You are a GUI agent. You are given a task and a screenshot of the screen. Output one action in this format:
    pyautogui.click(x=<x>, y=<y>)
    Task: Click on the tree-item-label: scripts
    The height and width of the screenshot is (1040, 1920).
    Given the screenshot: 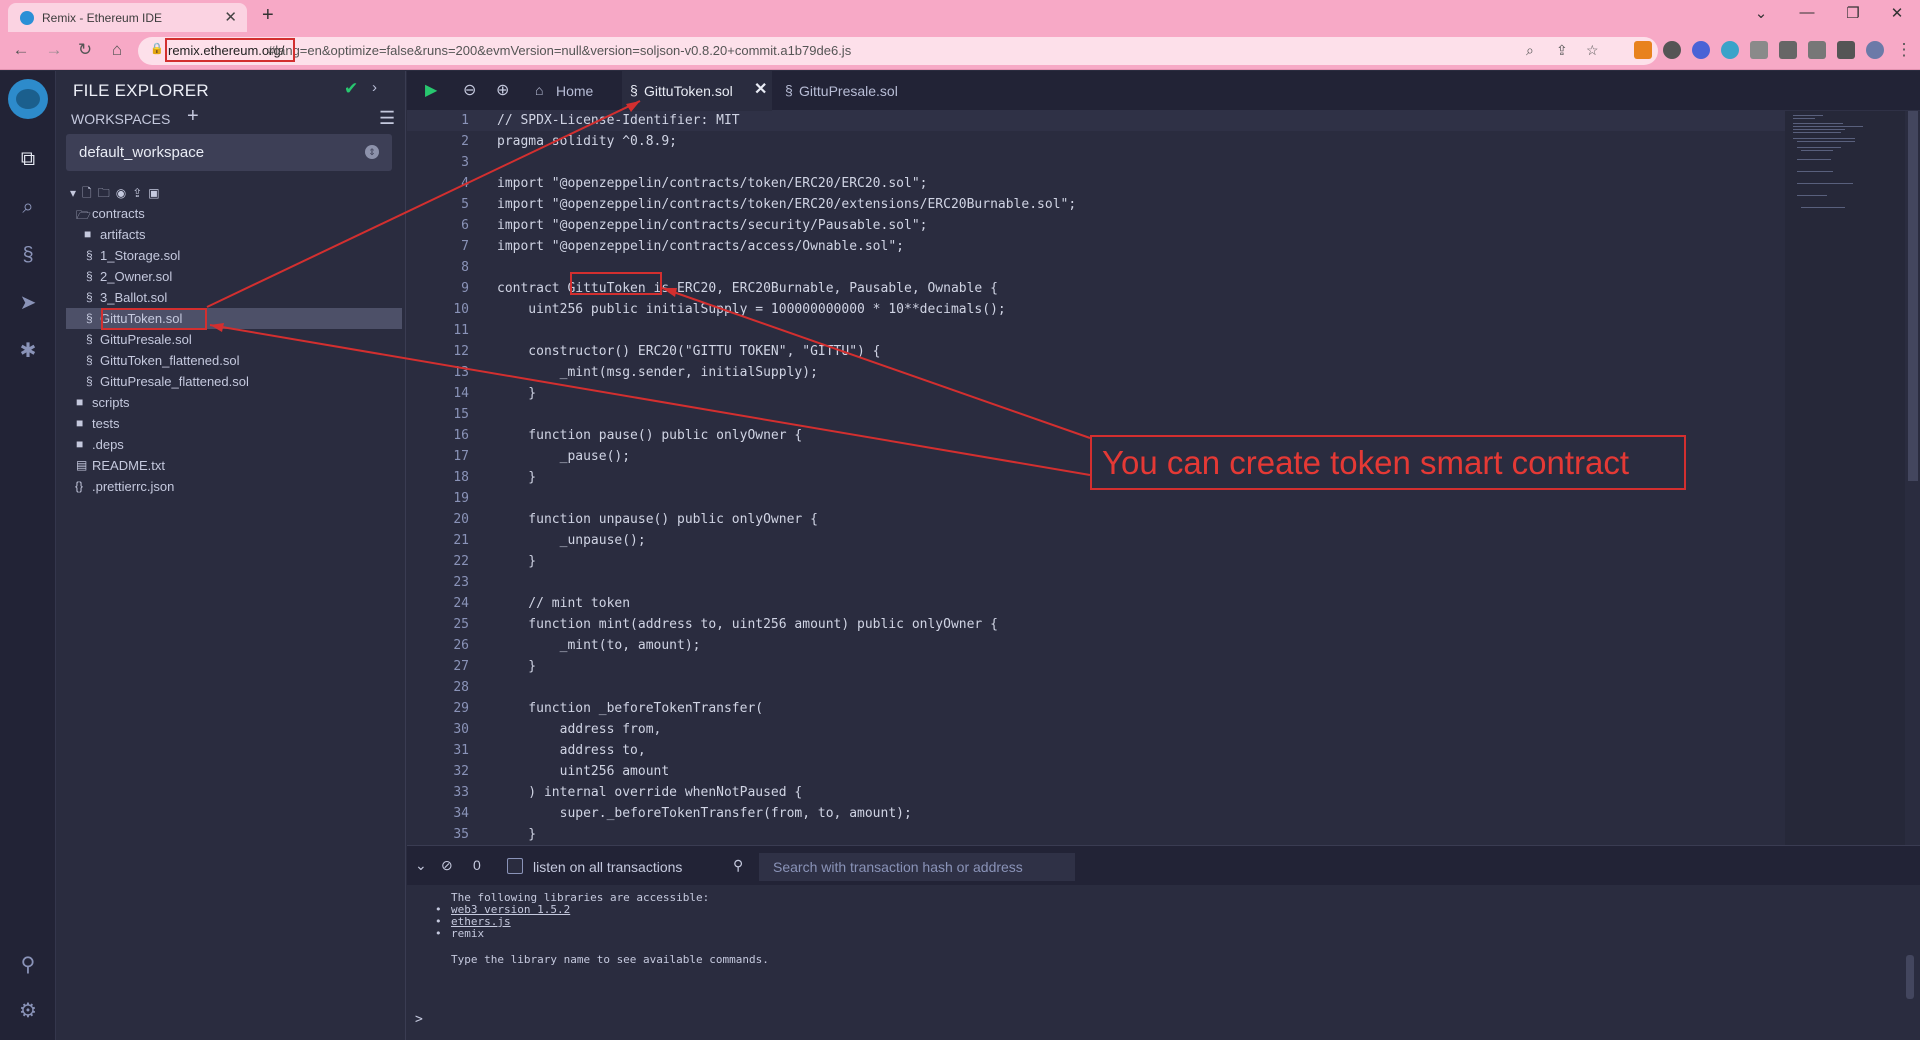 What is the action you would take?
    pyautogui.click(x=111, y=402)
    